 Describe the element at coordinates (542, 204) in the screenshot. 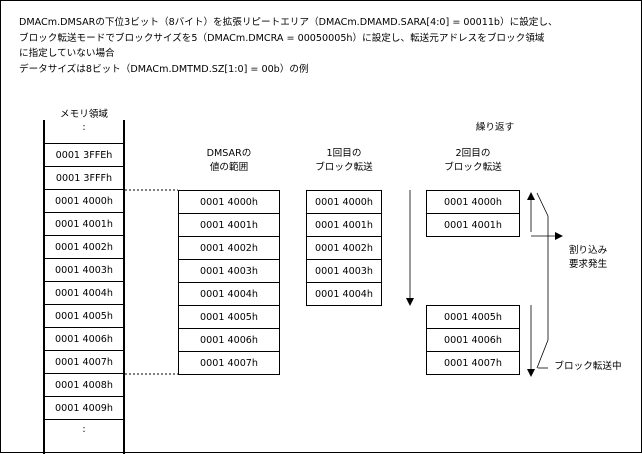

I see `bracket-diagonal-top` at that location.